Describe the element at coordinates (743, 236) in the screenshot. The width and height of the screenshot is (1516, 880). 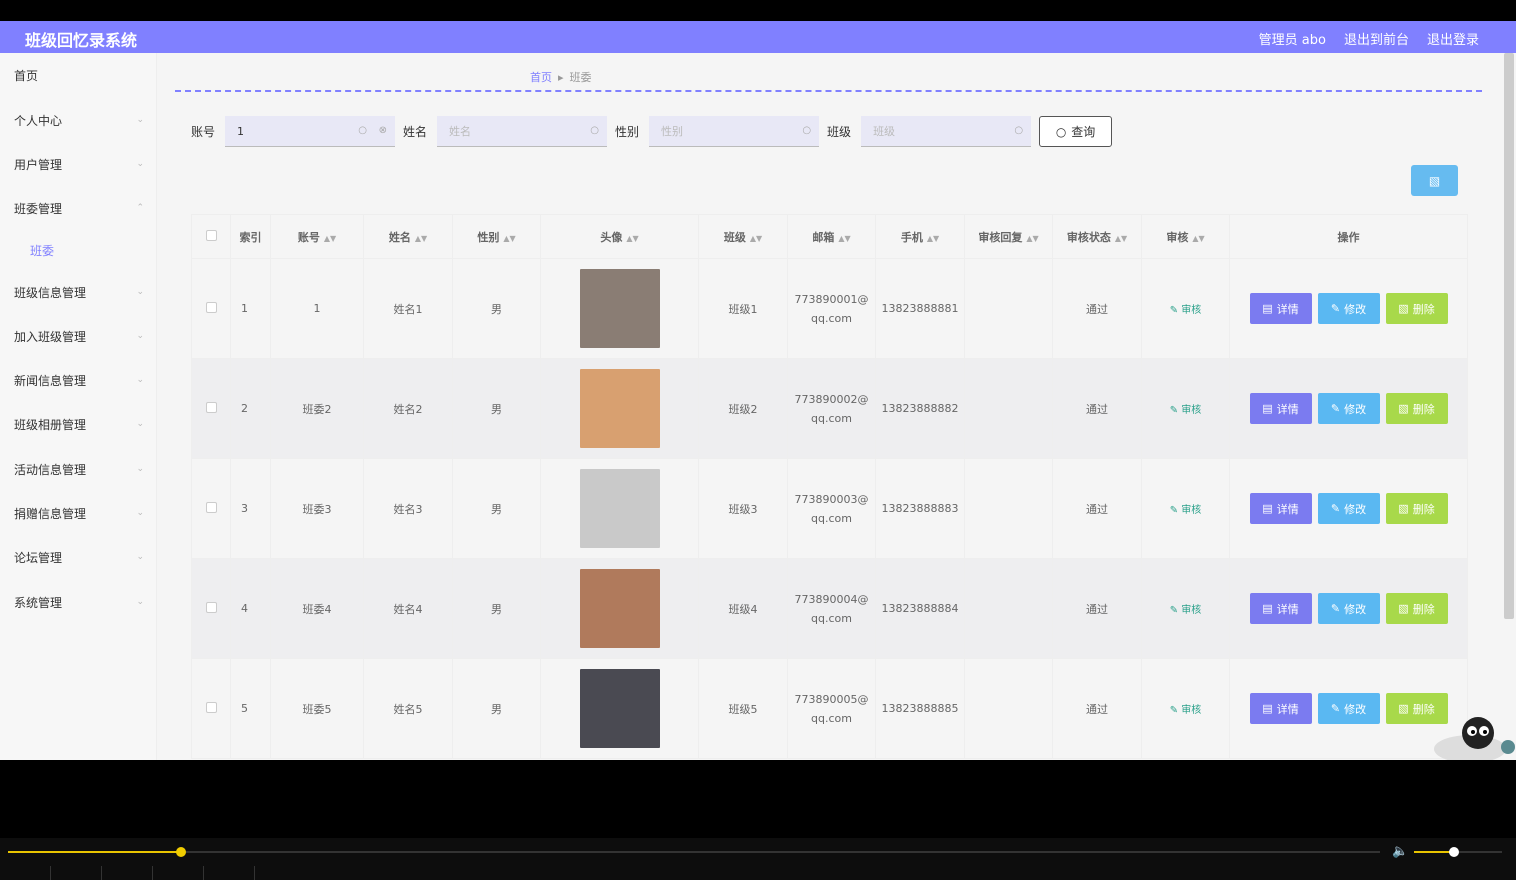
I see `column-header: 班级 ▲▼` at that location.